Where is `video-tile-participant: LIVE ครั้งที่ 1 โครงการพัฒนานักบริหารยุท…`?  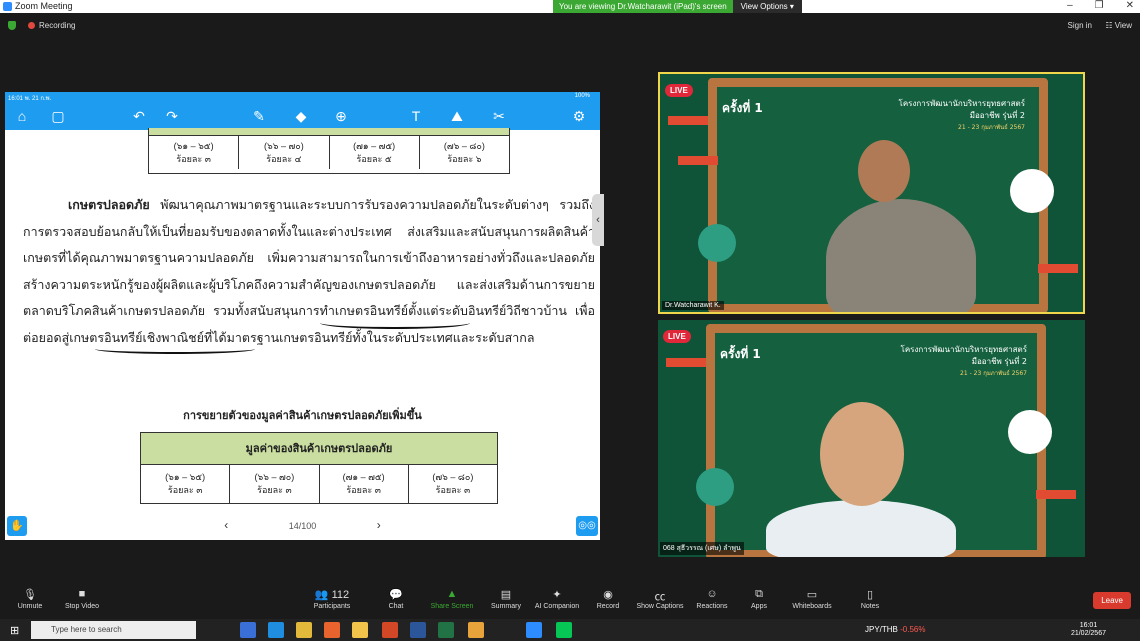 video-tile-participant: LIVE ครั้งที่ 1 โครงการพัฒนานักบริหารยุท… is located at coordinates (871, 438).